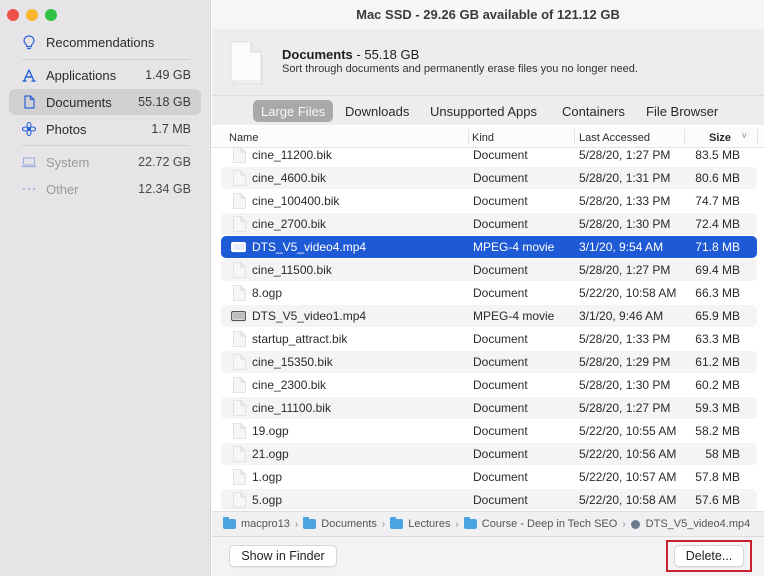 This screenshot has width=764, height=576. I want to click on path-crumb: macpro13, so click(256, 523).